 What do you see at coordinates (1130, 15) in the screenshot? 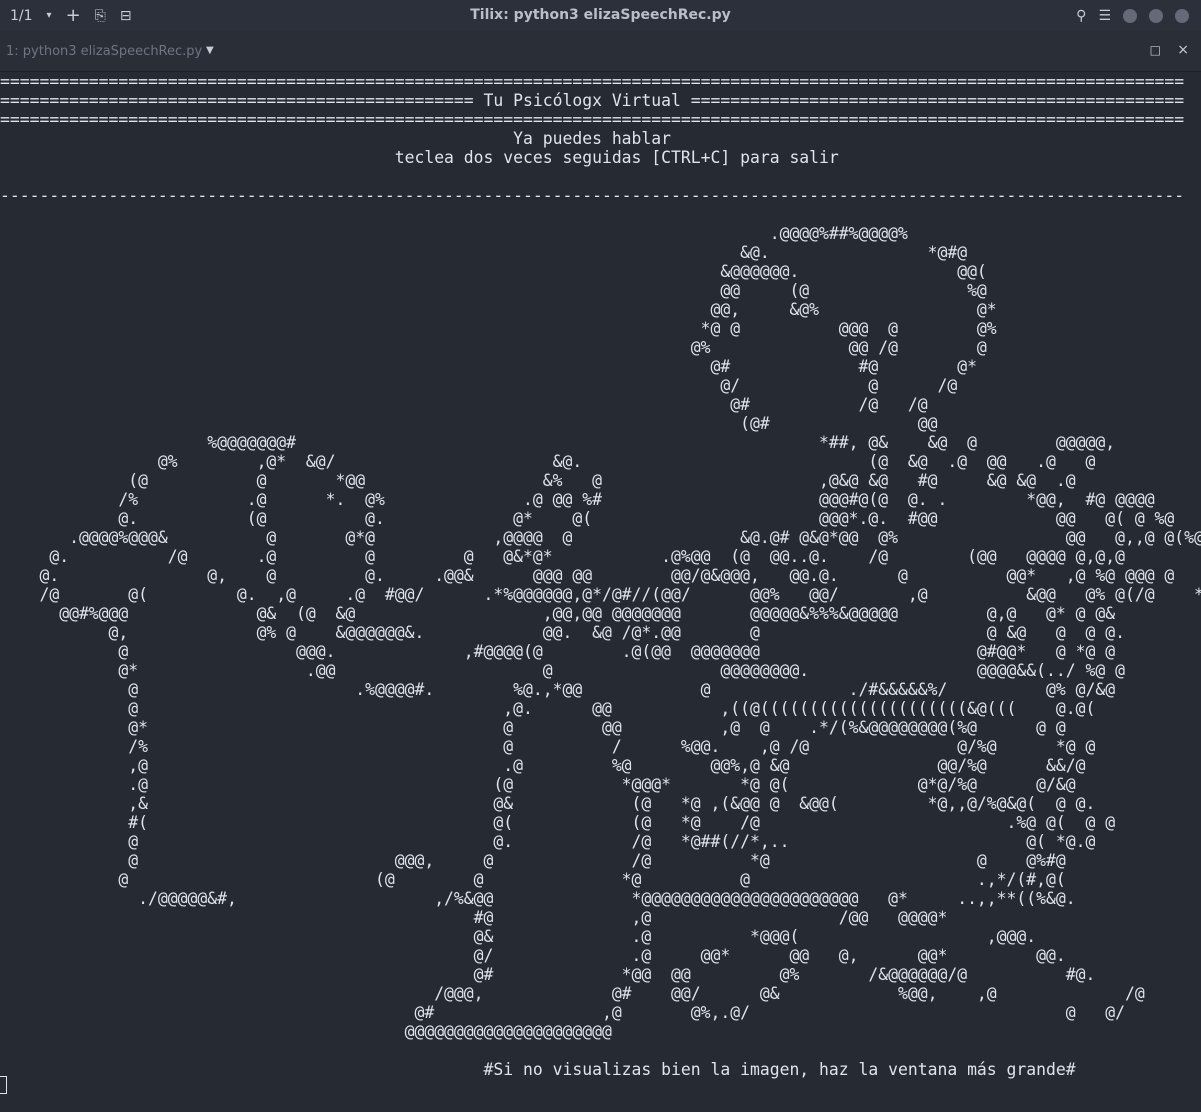
I see `minimize-button` at bounding box center [1130, 15].